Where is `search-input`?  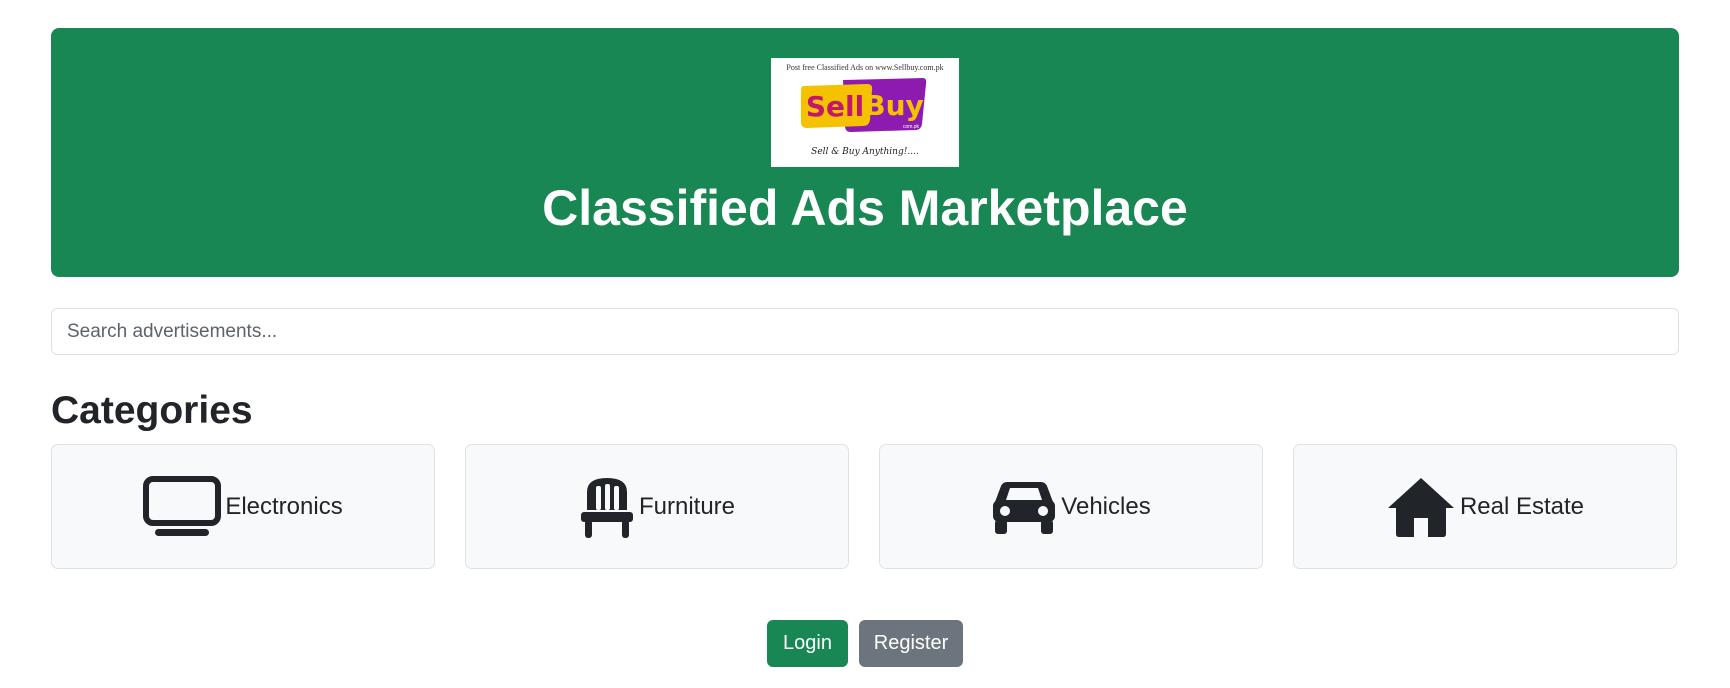 search-input is located at coordinates (865, 331).